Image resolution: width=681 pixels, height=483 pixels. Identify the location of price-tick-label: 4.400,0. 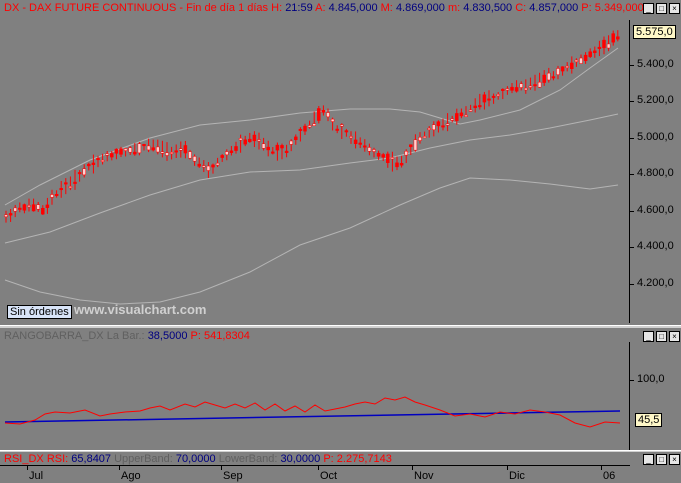
(655, 246).